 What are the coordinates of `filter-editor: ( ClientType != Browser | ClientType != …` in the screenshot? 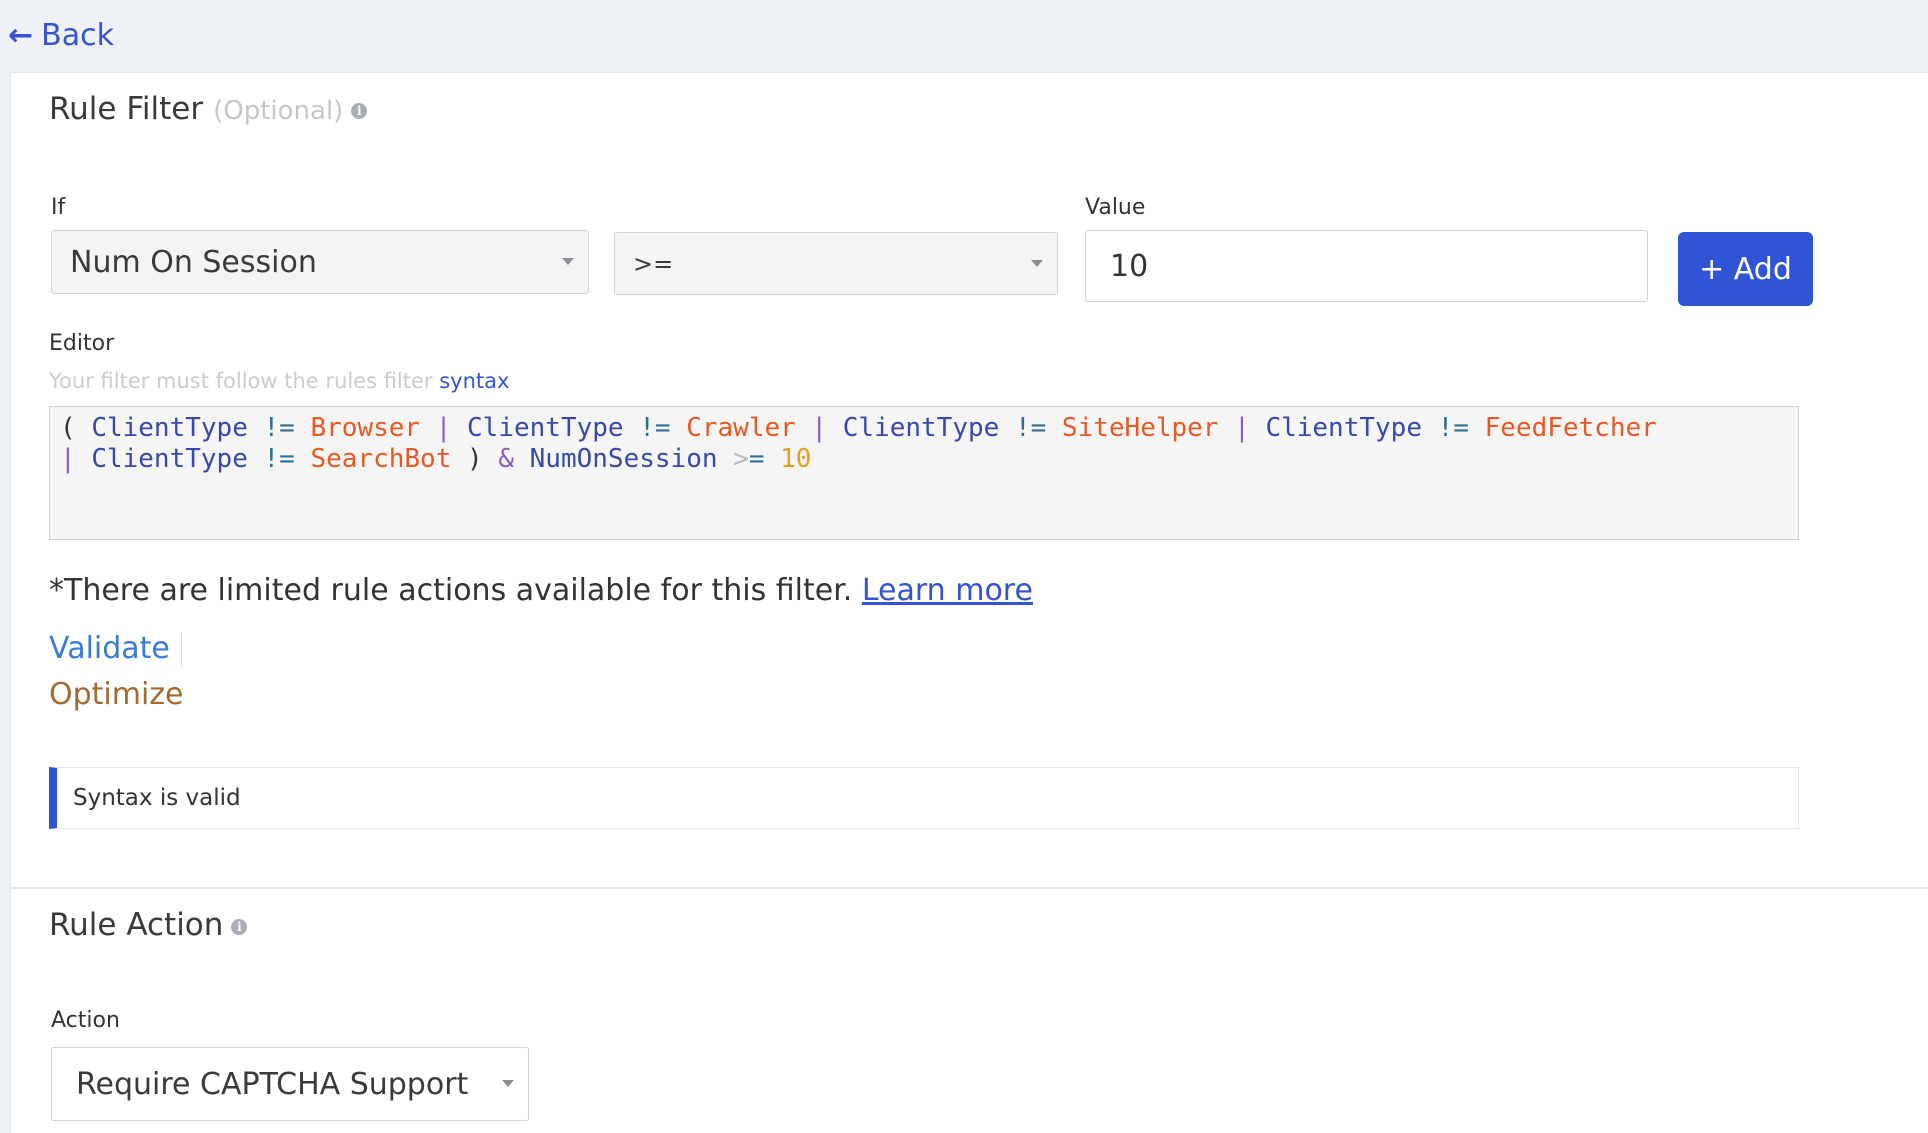 It's located at (924, 473).